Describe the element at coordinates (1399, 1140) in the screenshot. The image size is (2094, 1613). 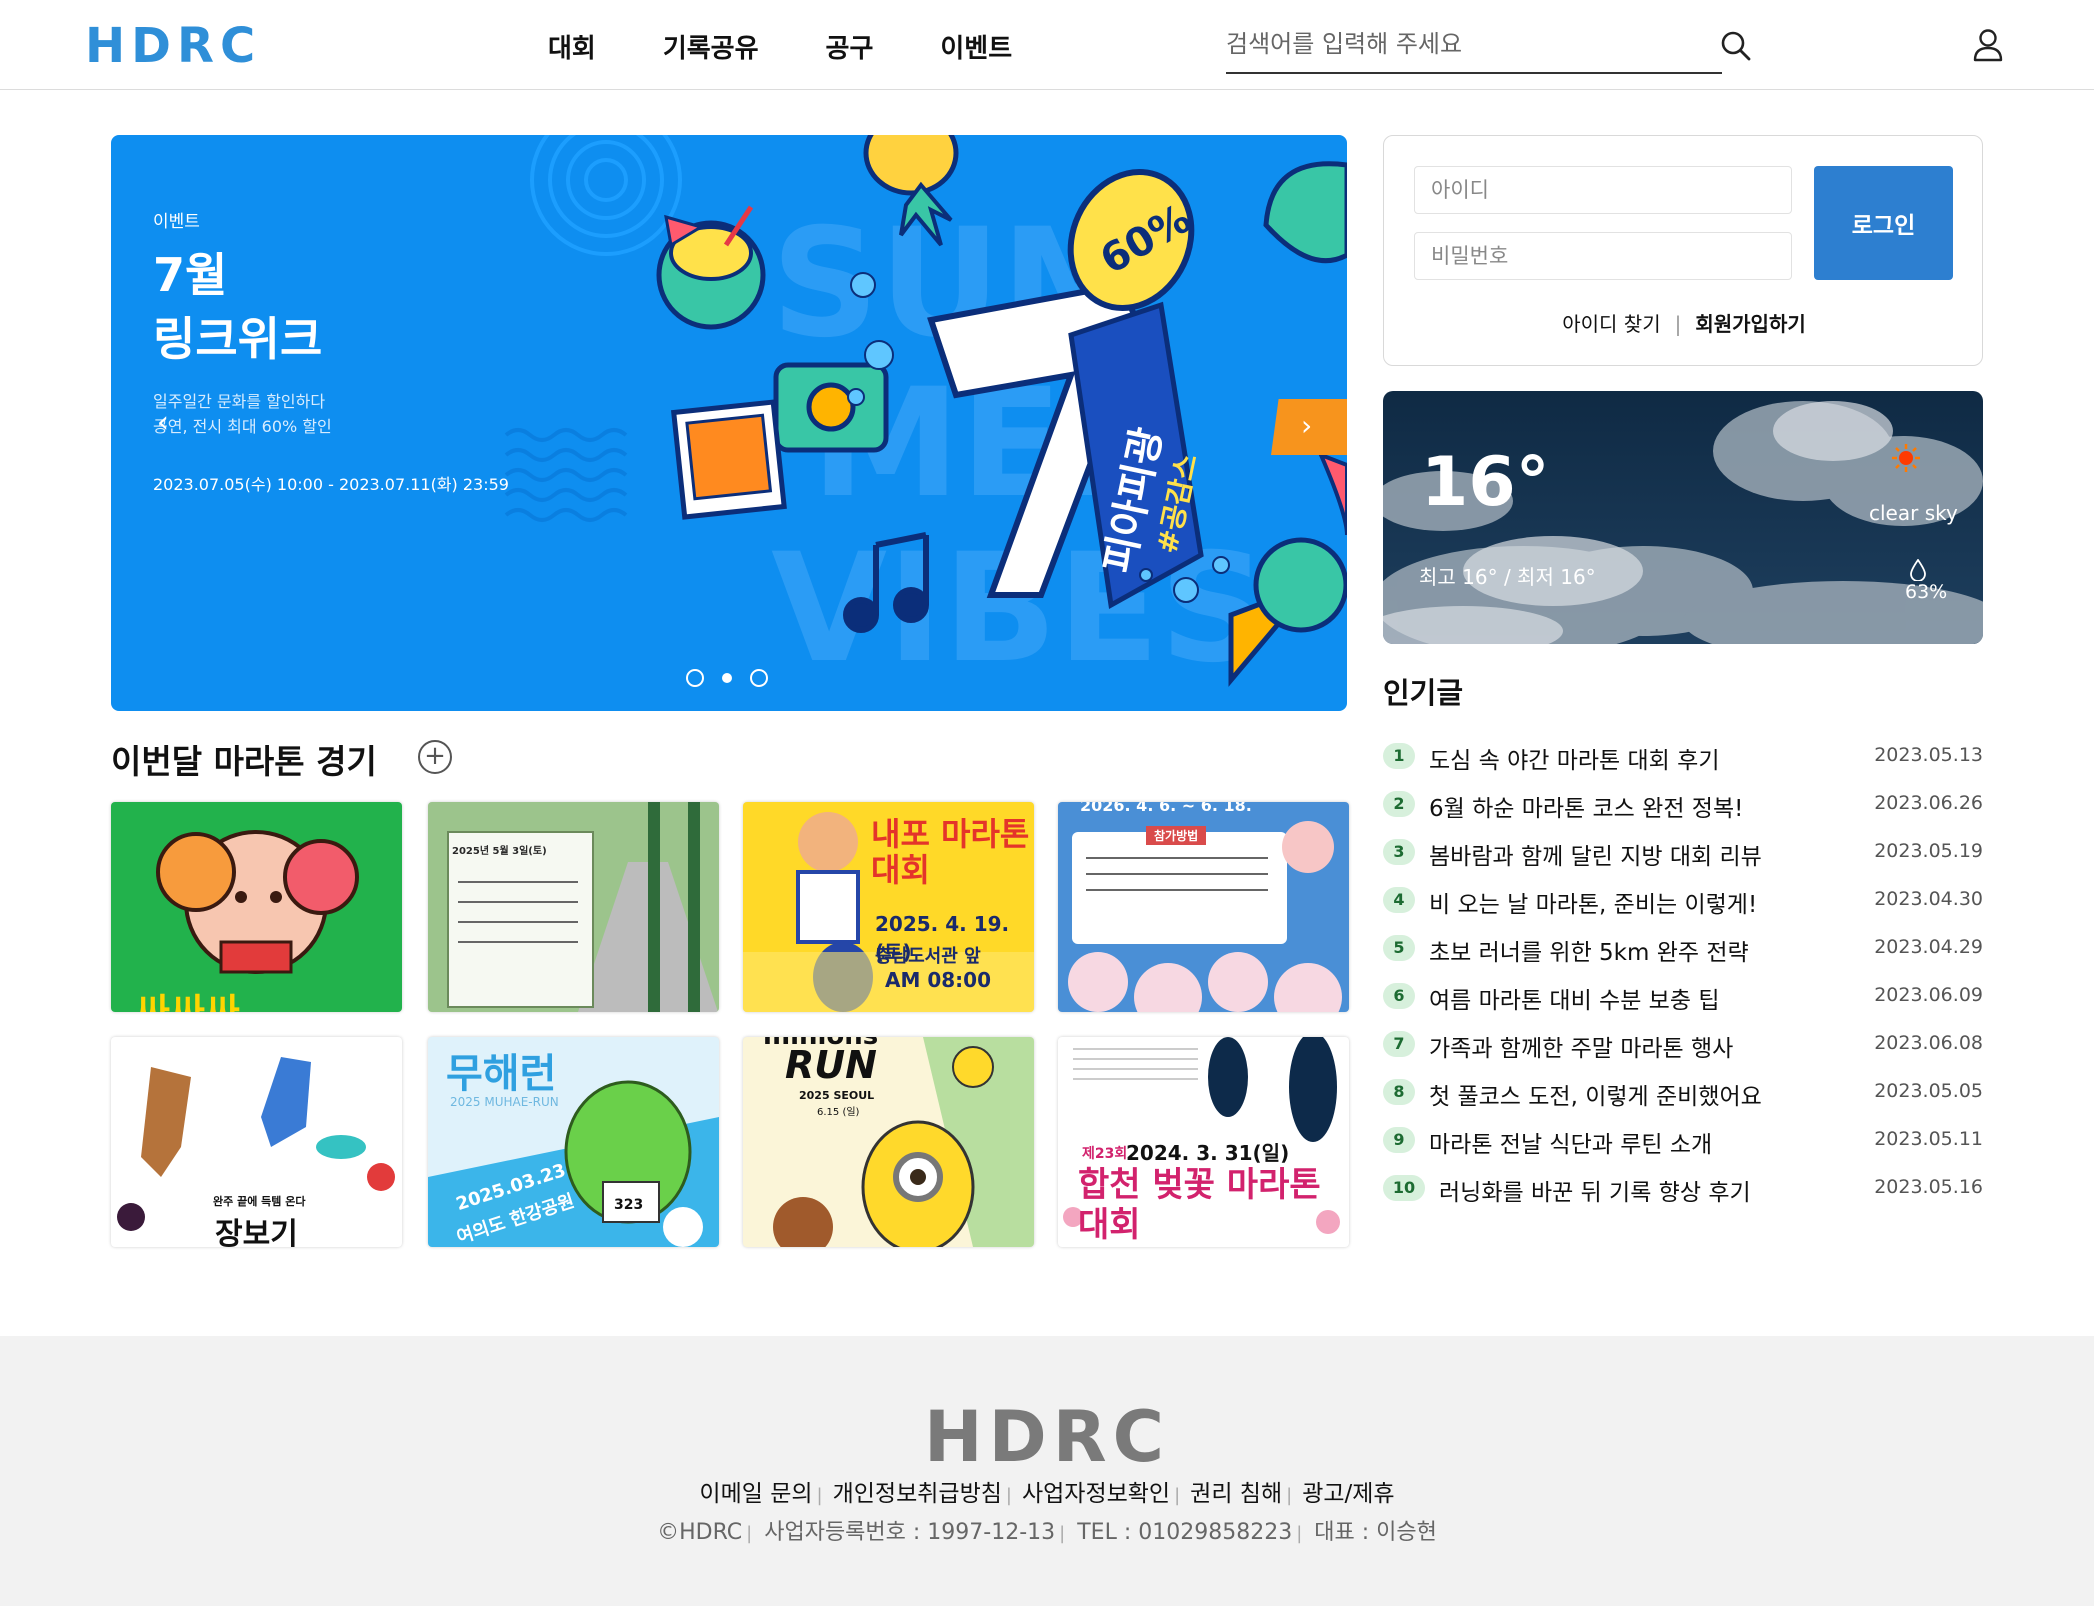
I see `rank-badge: 9` at that location.